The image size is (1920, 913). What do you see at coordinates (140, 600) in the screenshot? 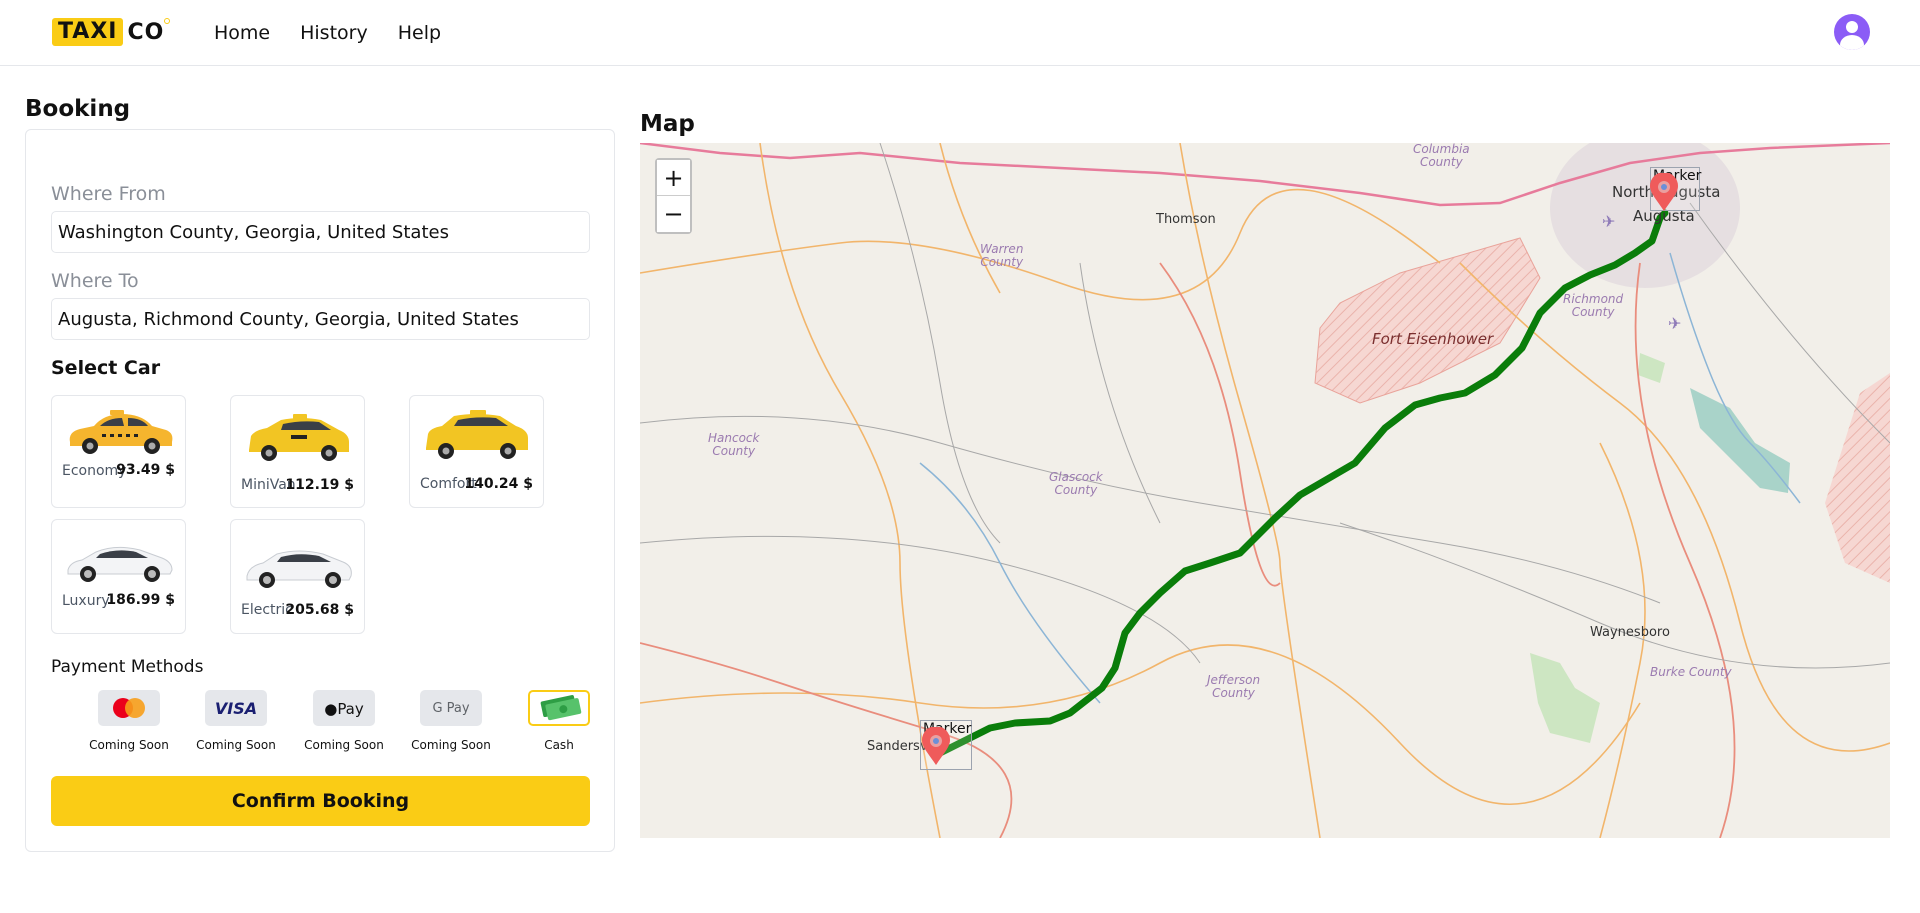
I see `car-price: 186.99 $` at bounding box center [140, 600].